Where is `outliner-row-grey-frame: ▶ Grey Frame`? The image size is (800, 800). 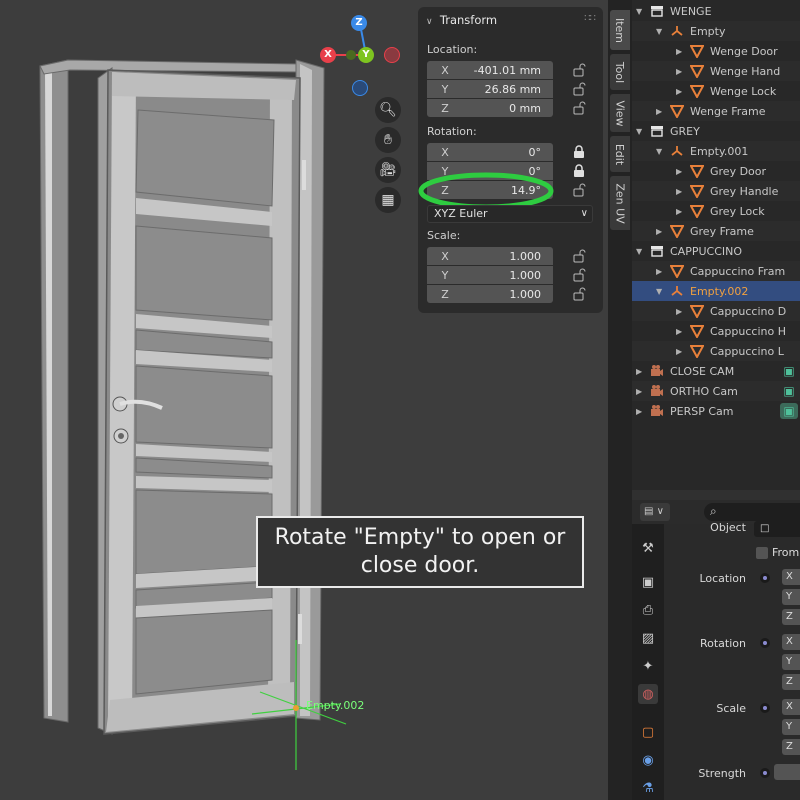
outliner-row-grey-frame: ▶ Grey Frame is located at coordinates (716, 231).